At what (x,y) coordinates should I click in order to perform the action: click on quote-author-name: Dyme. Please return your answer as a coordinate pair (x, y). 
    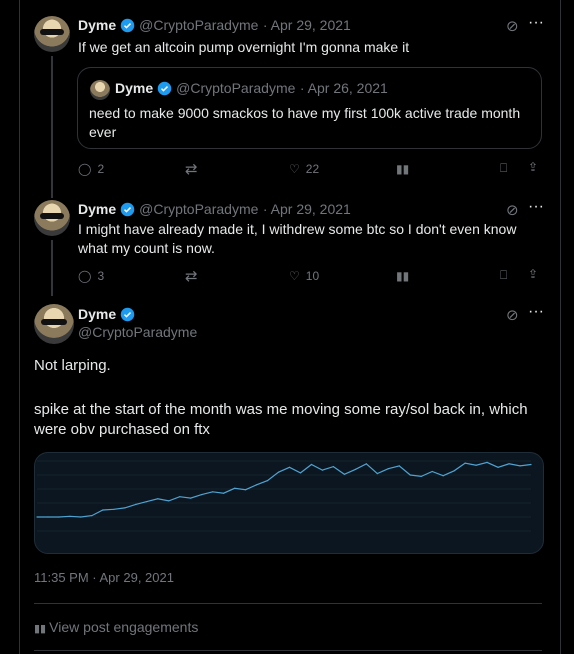
    Looking at the image, I should click on (134, 88).